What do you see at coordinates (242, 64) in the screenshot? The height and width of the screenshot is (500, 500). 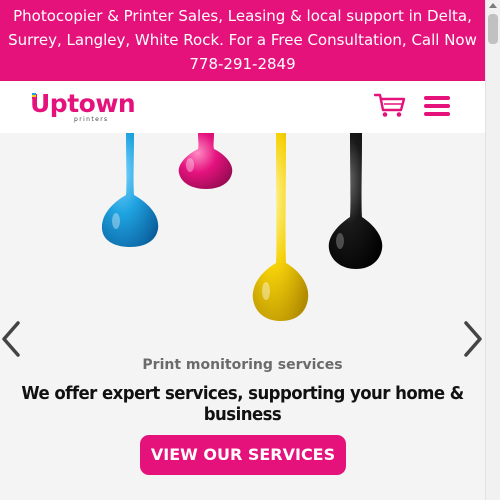 I see `banner-phone: 778-291-2849` at bounding box center [242, 64].